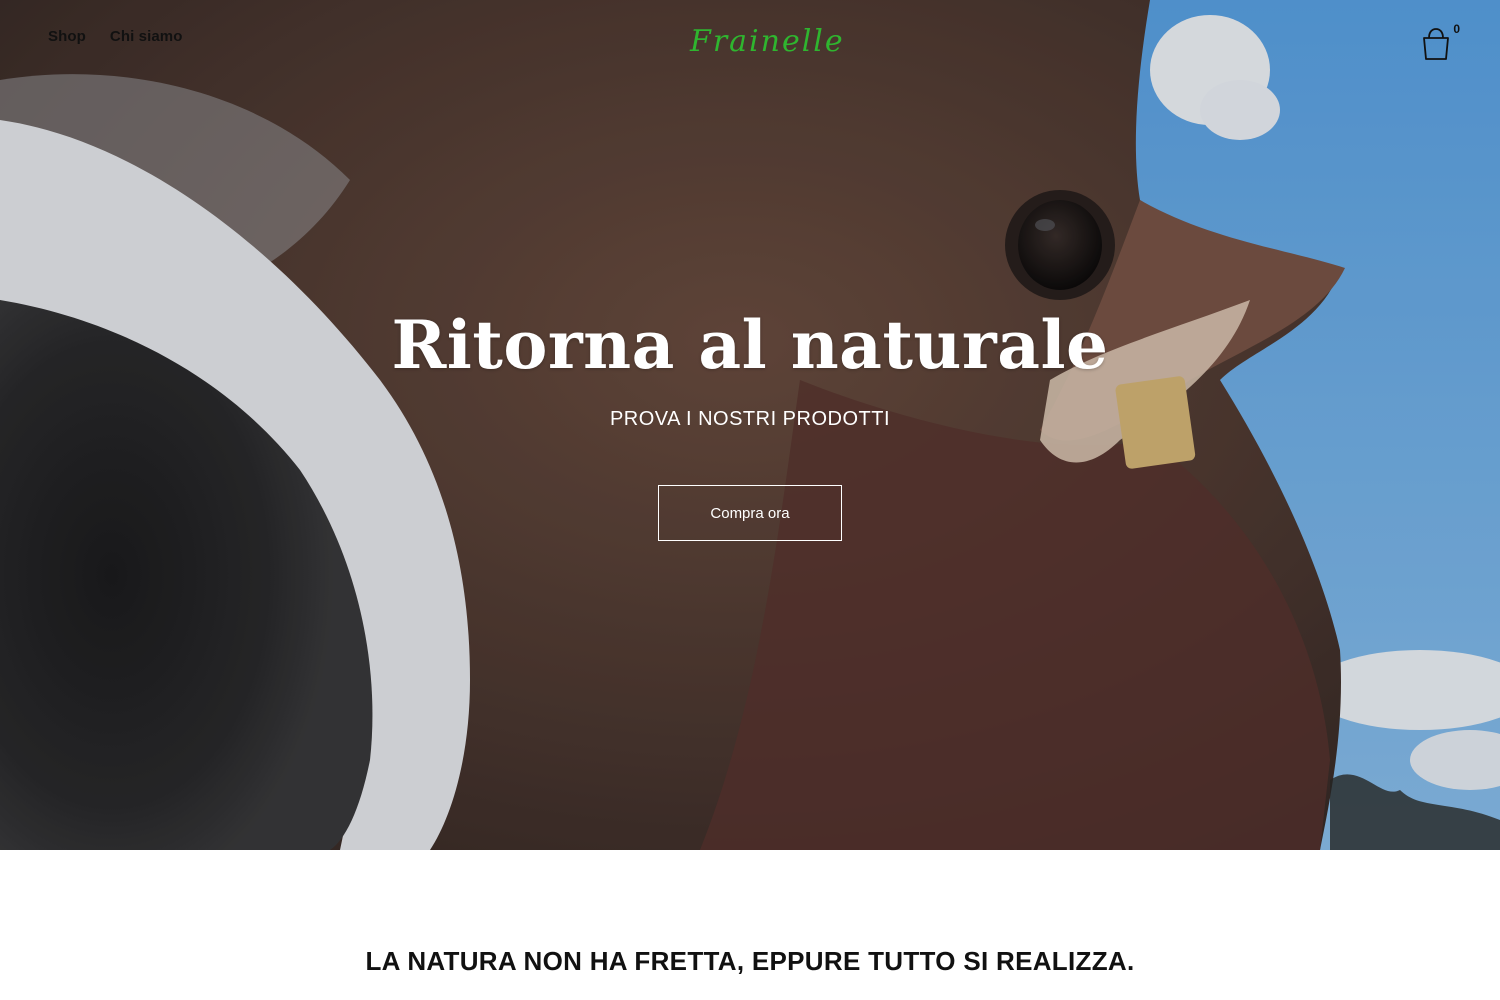 The image size is (1500, 1000). I want to click on cart-button: 0, so click(1440, 42).